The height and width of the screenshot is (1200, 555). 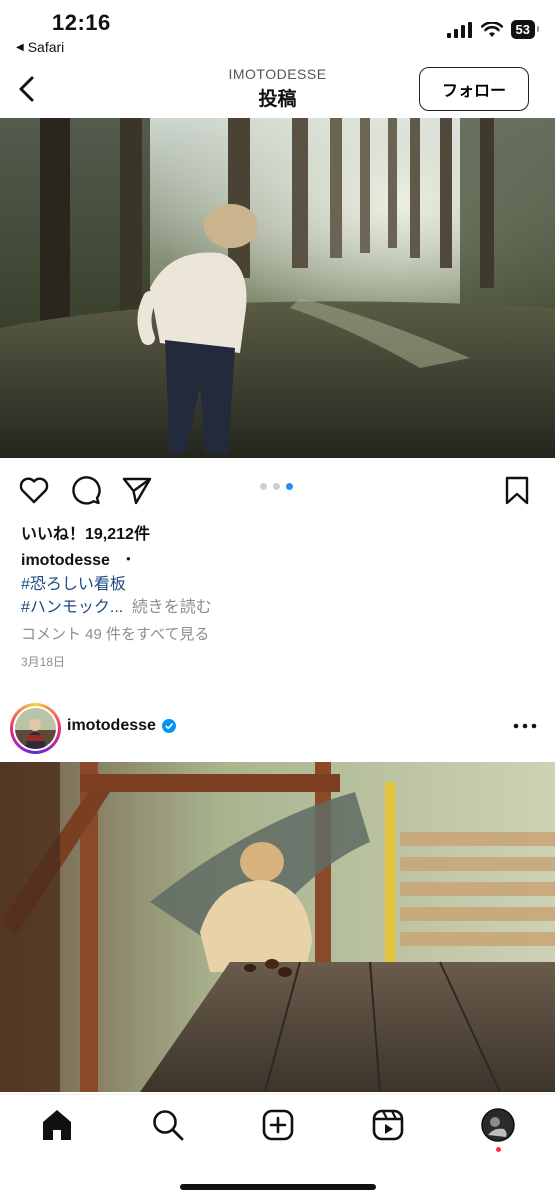 I want to click on battery-indicator: 53, so click(x=525, y=29).